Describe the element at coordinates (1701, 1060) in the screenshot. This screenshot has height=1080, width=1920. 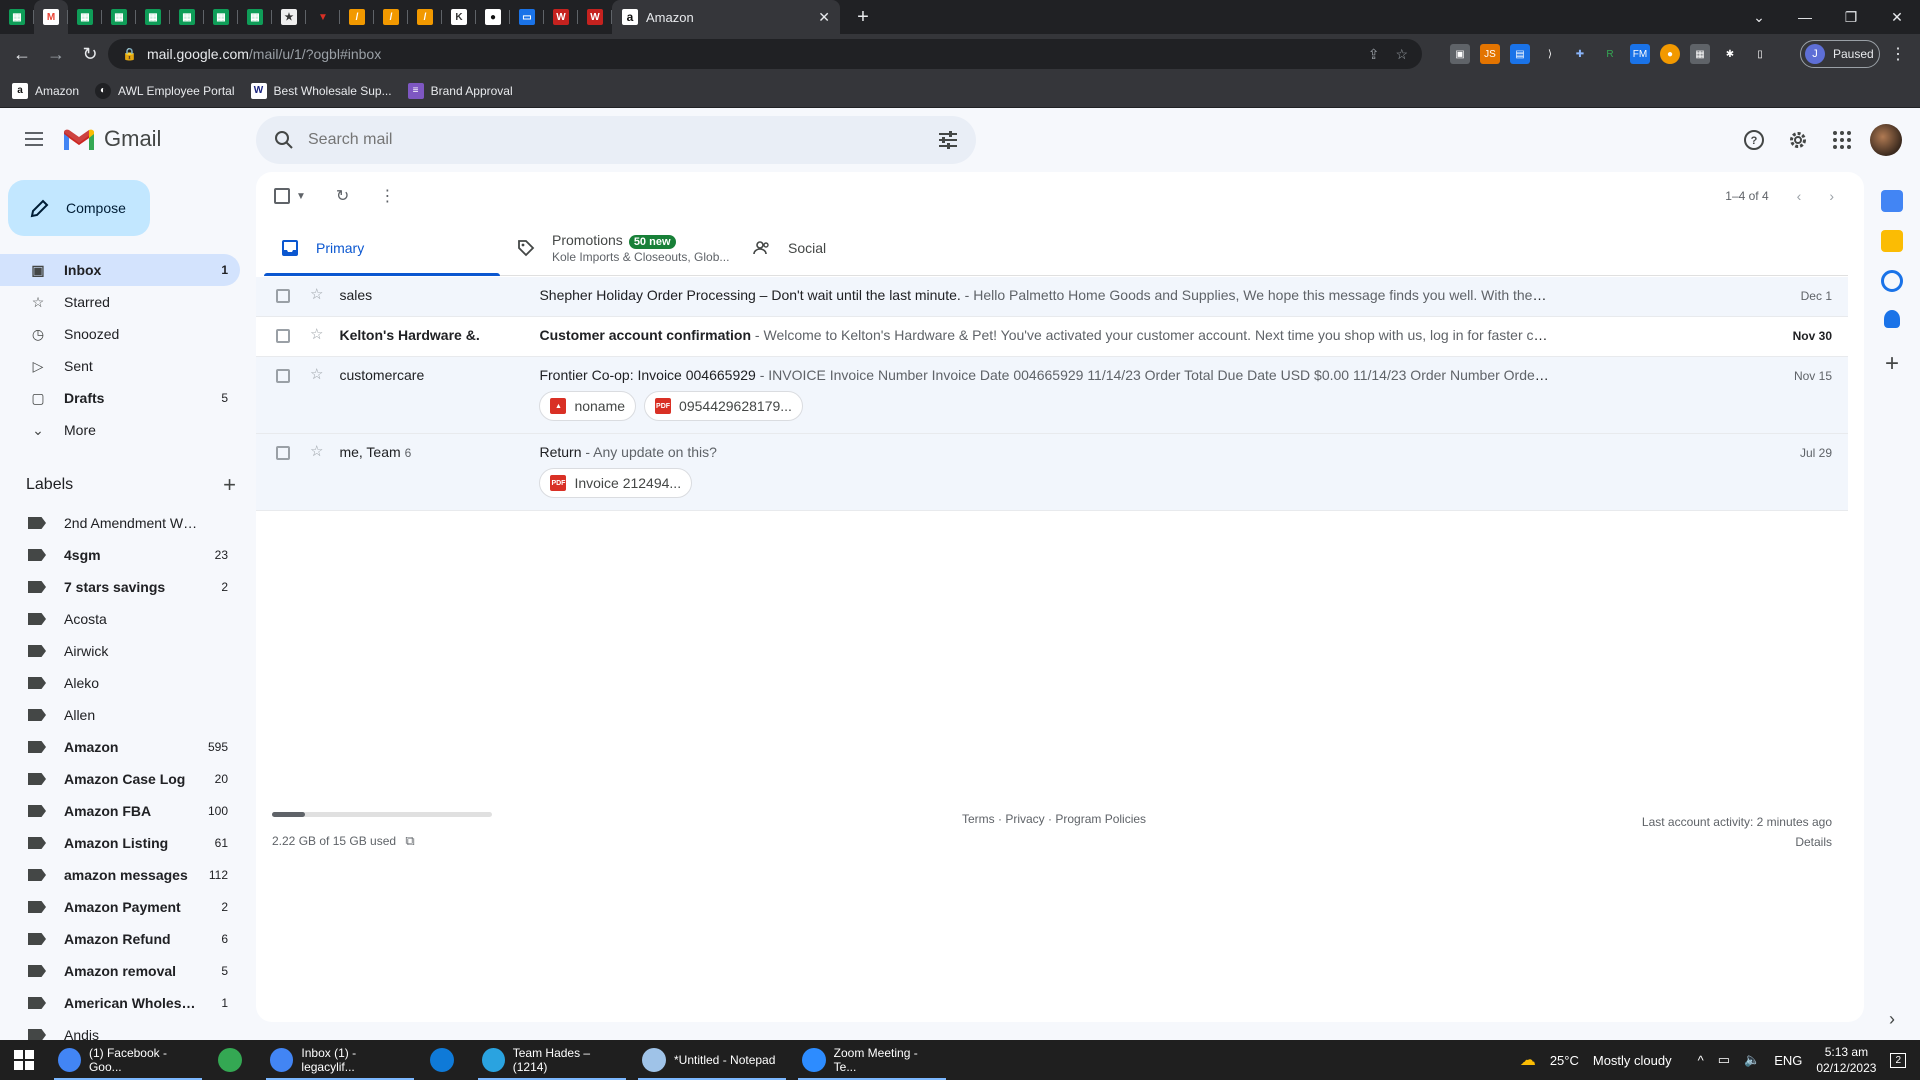
I see `tray-chevron-up-icon: ^` at that location.